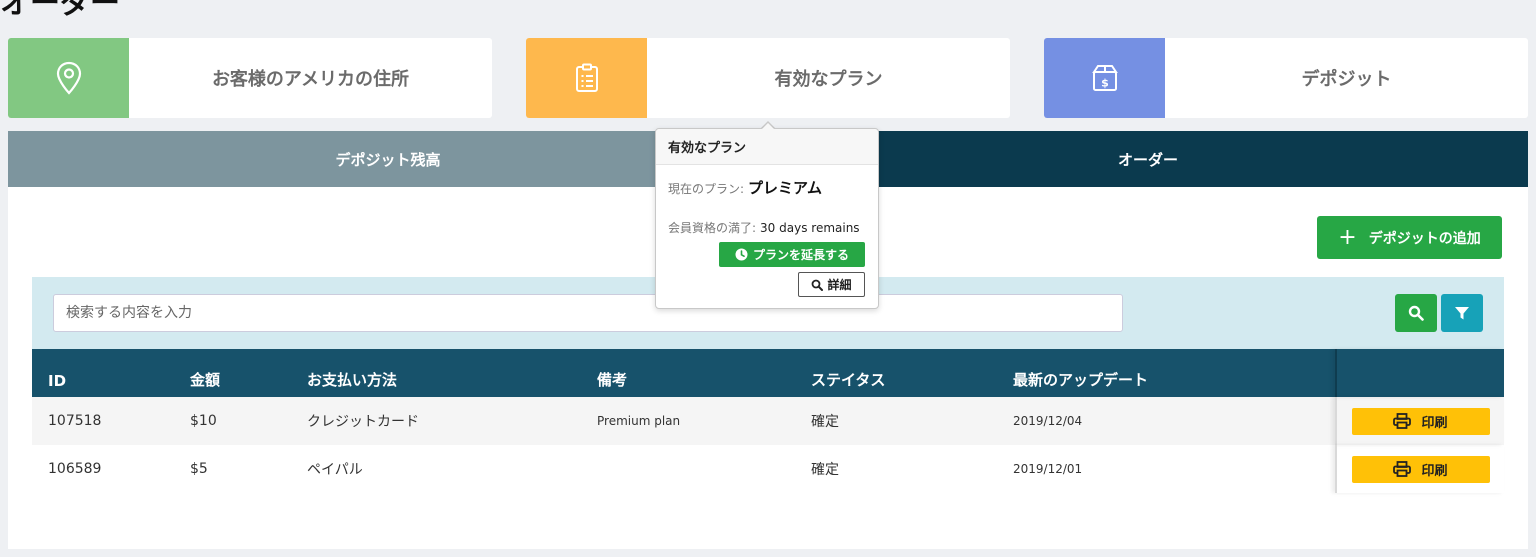  I want to click on dollar-box-icon: $, so click(1104, 78).